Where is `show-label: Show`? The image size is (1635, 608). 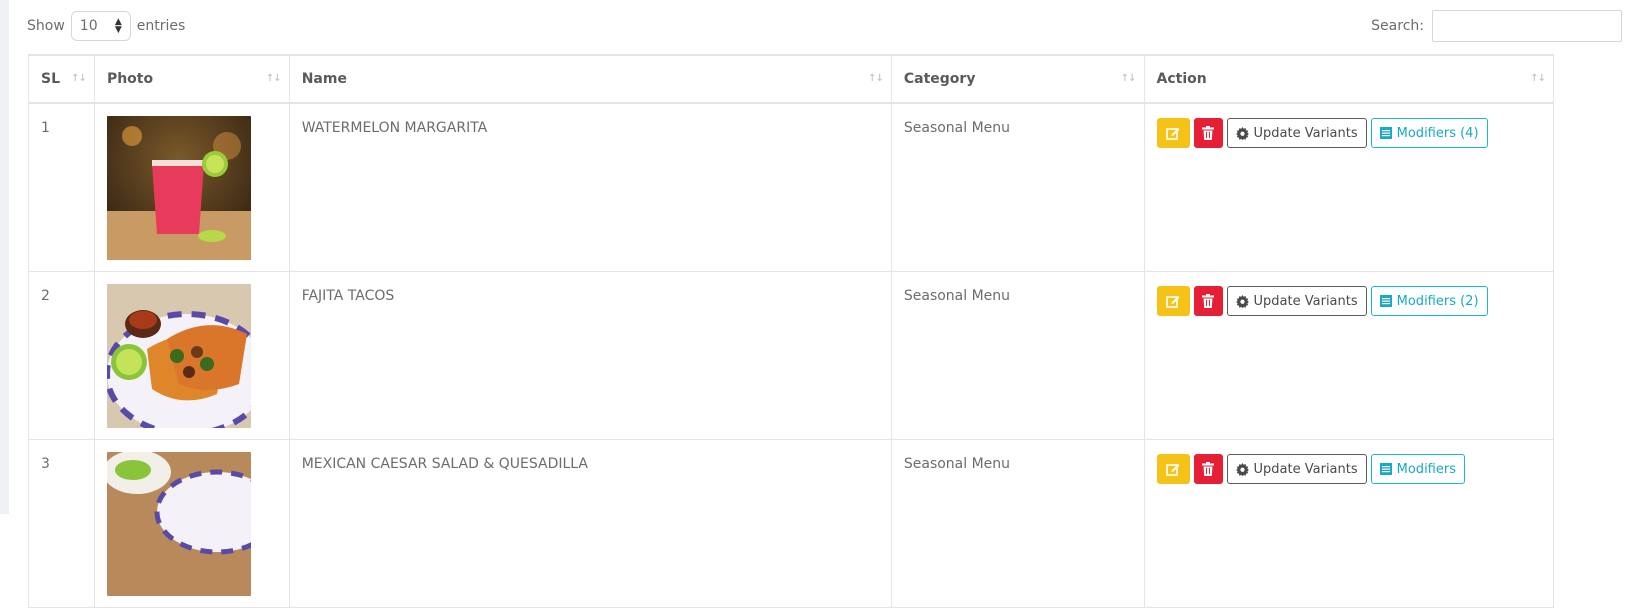
show-label: Show is located at coordinates (46, 26).